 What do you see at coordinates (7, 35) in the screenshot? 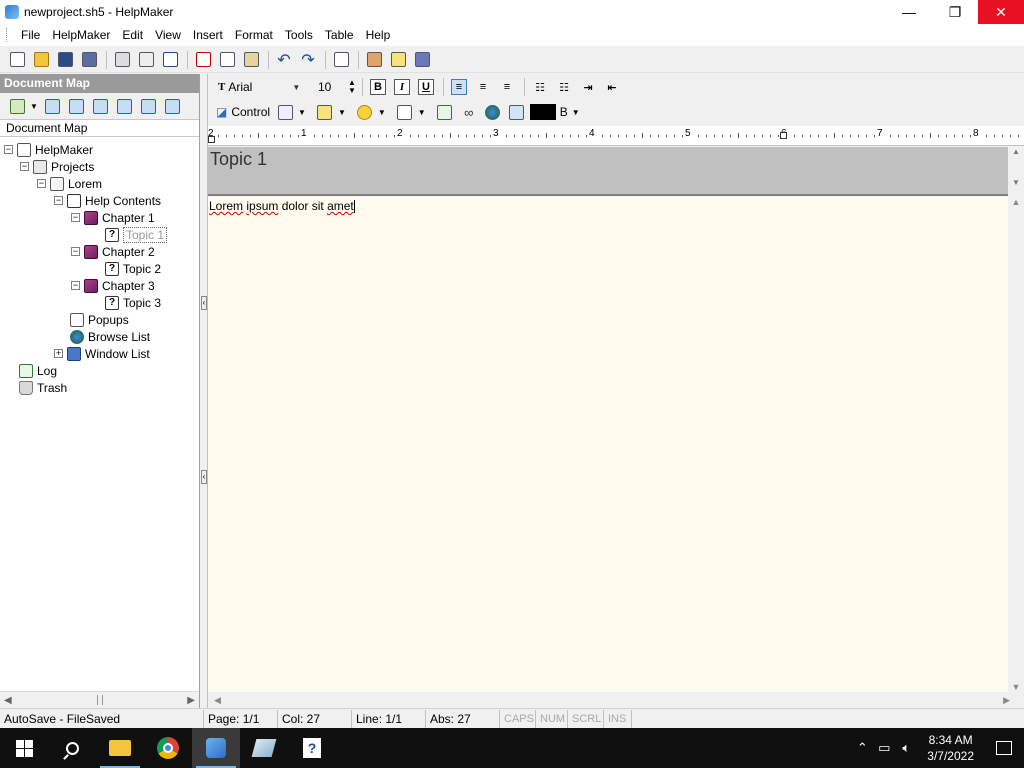
I see `menu-grip` at bounding box center [7, 35].